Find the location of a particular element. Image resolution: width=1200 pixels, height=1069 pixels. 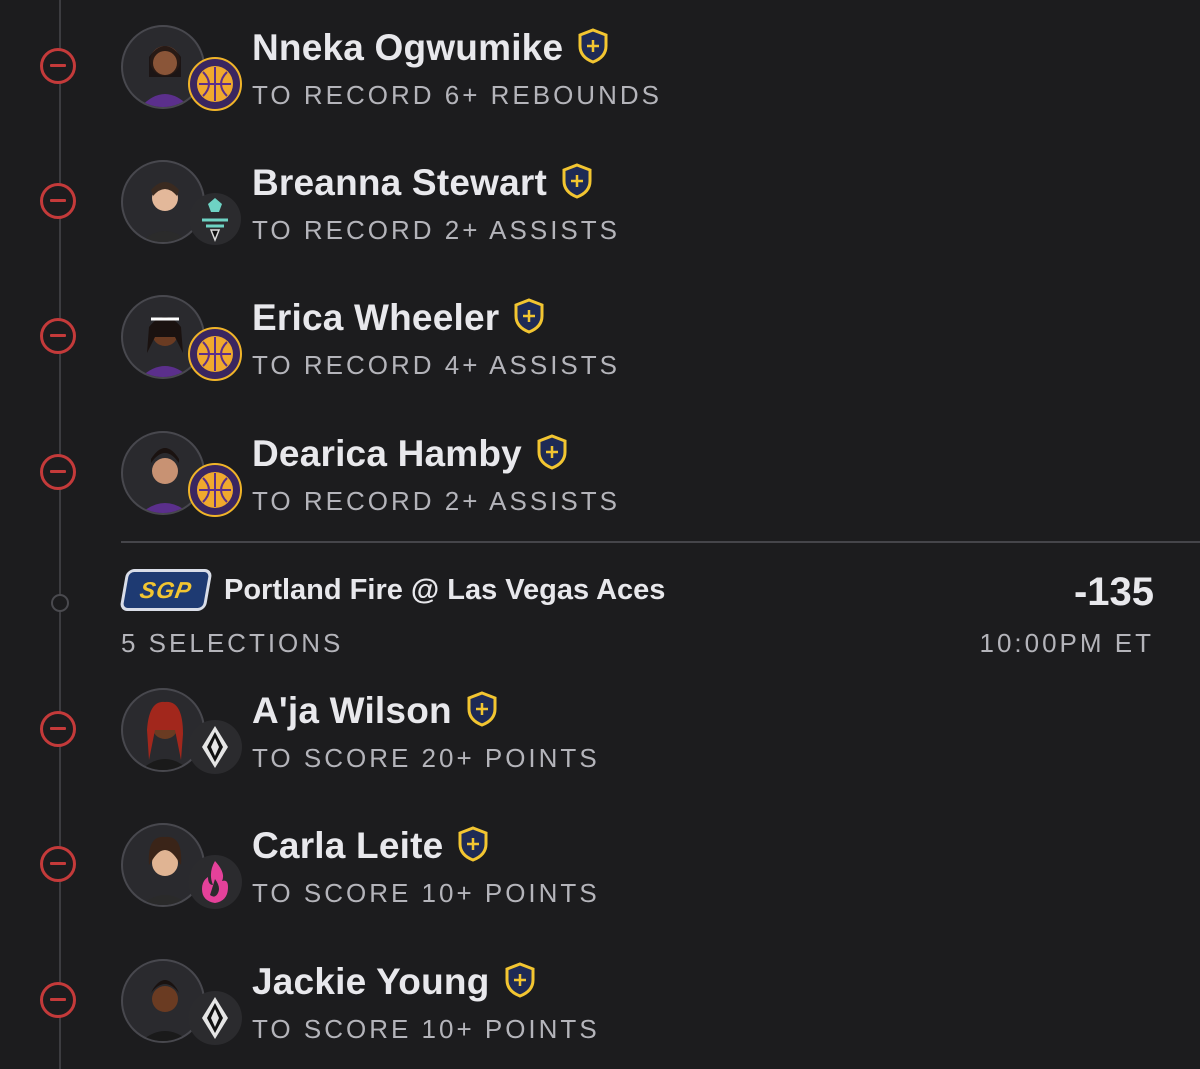

prop-description: TO RECORD 6+ REBOUNDS is located at coordinates (457, 95).